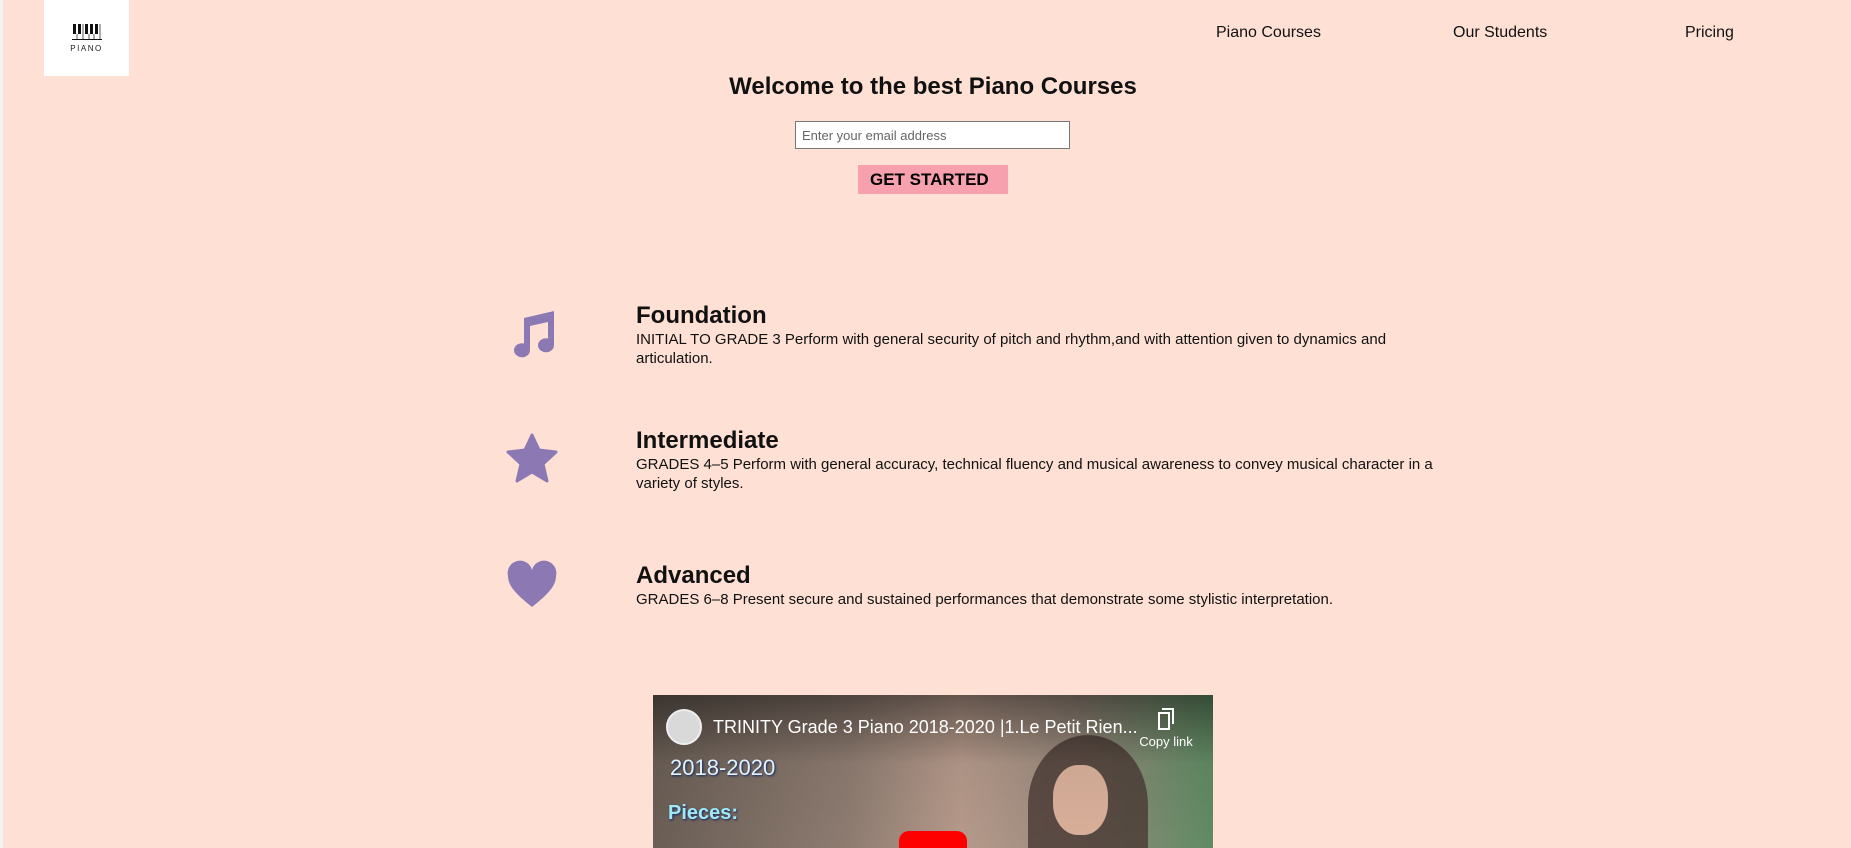 This screenshot has height=848, width=1851. I want to click on play-button, so click(933, 839).